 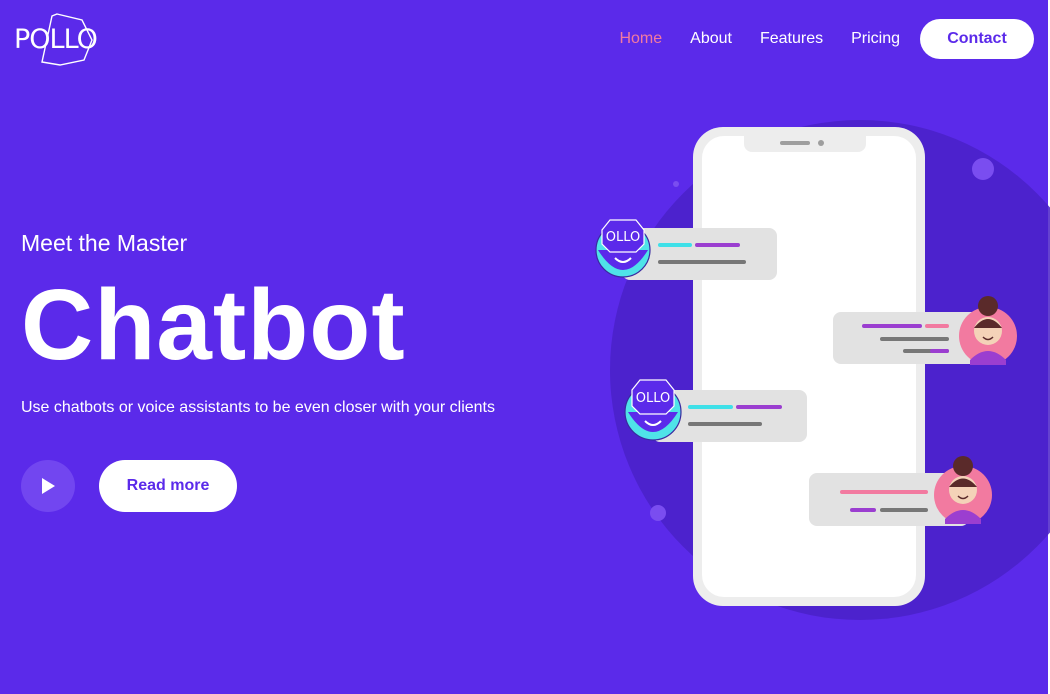 I want to click on brand-logo: POLLO, so click(x=55, y=39).